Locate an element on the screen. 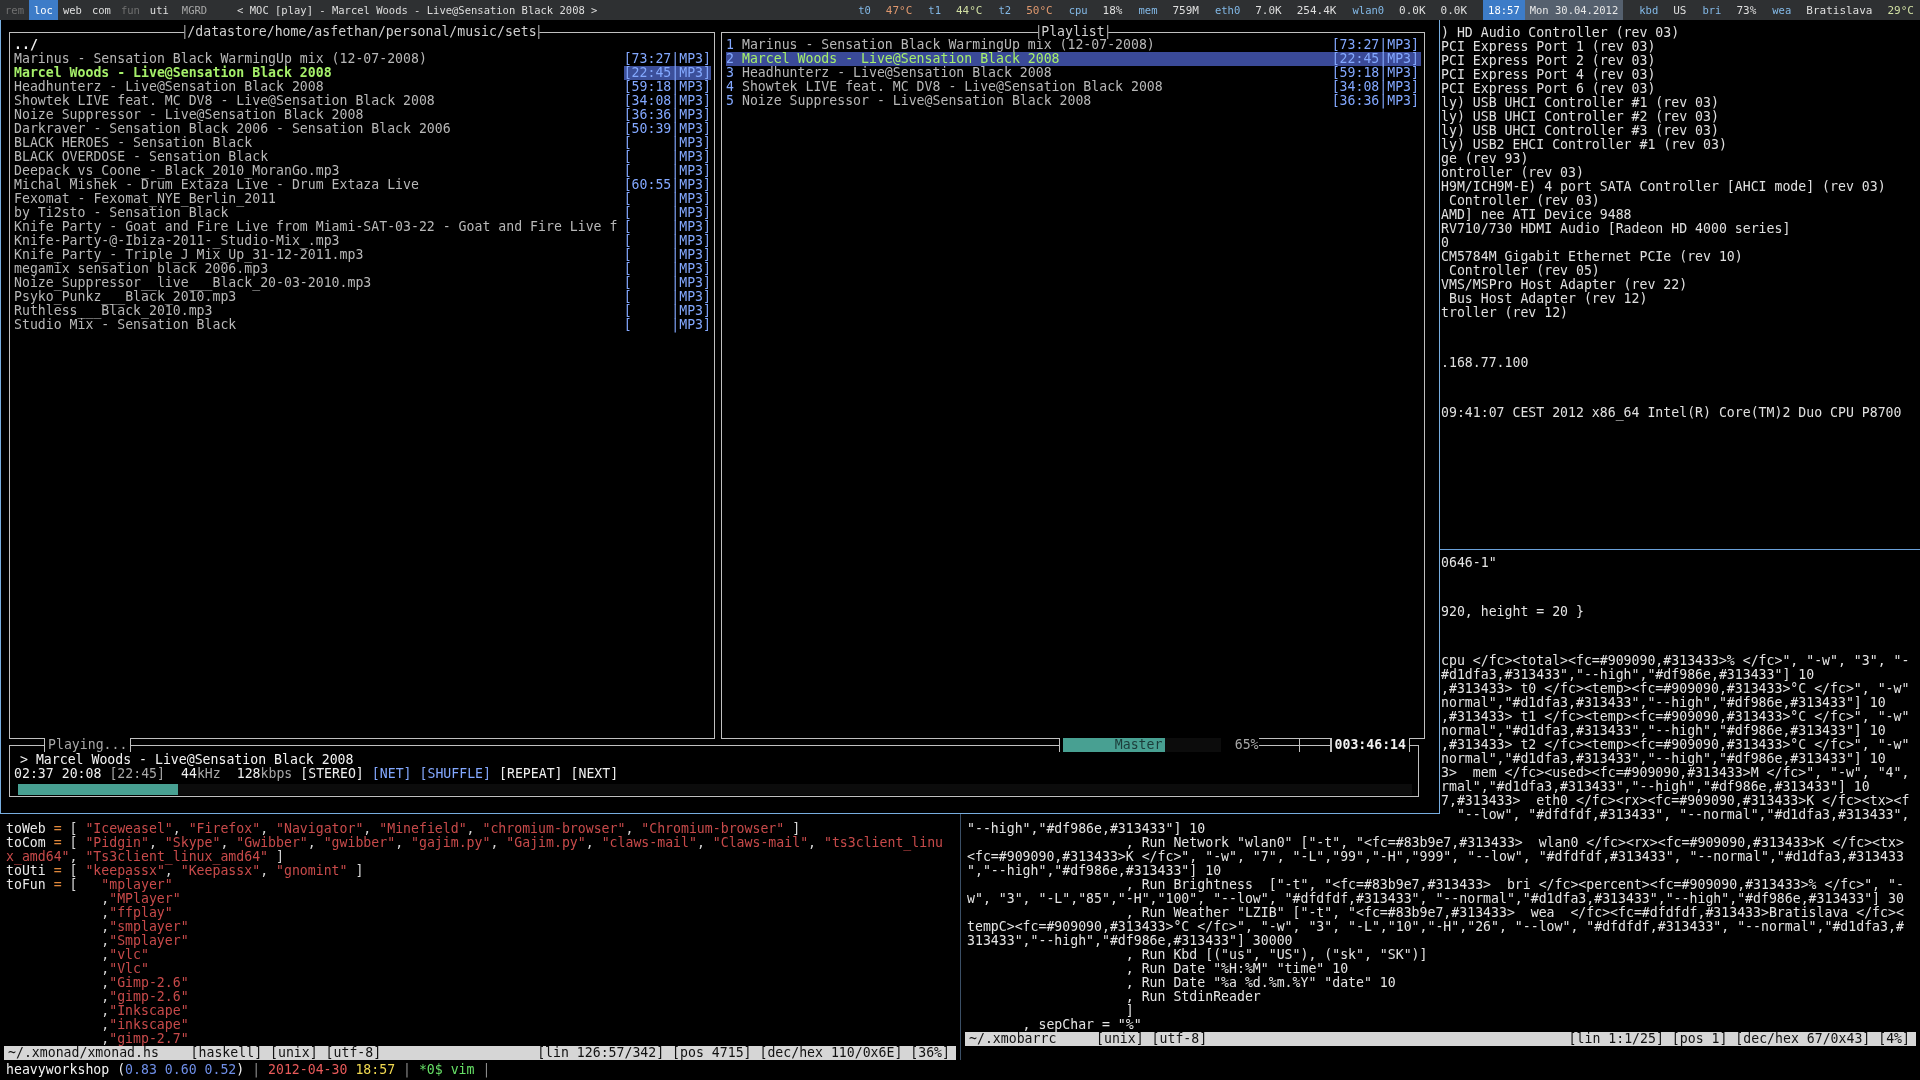 The width and height of the screenshot is (1920, 1080). stat-label: wlan0 is located at coordinates (1368, 10).